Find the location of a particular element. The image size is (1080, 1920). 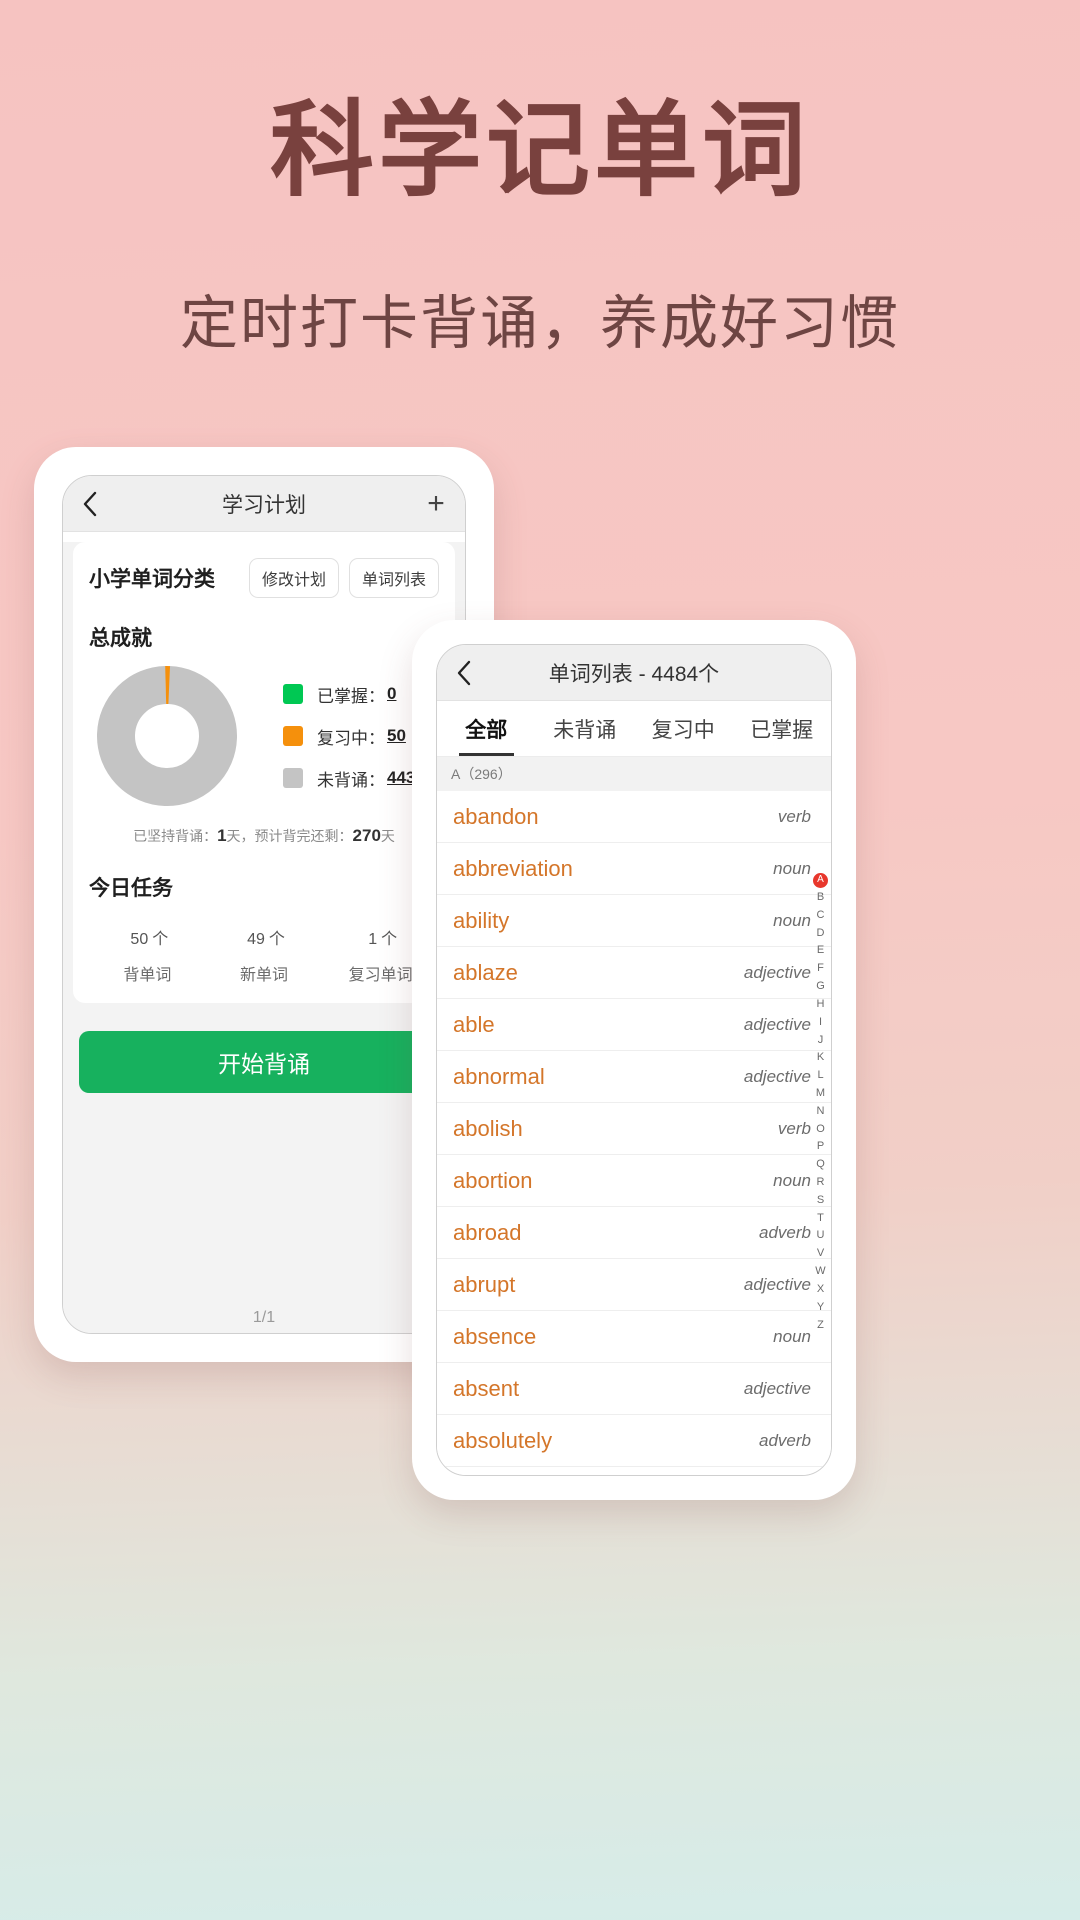

word-text: abnormal is located at coordinates (499, 1076).